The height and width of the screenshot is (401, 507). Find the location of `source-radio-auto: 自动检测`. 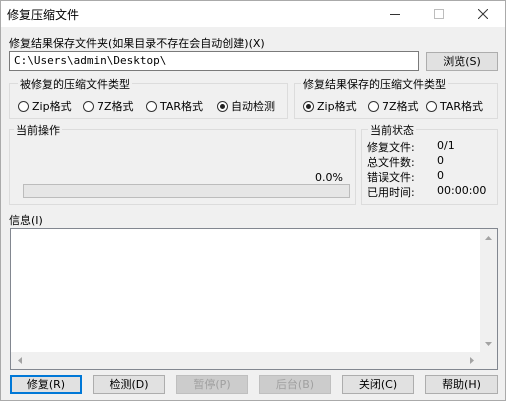

source-radio-auto: 自动检测 is located at coordinates (246, 106).